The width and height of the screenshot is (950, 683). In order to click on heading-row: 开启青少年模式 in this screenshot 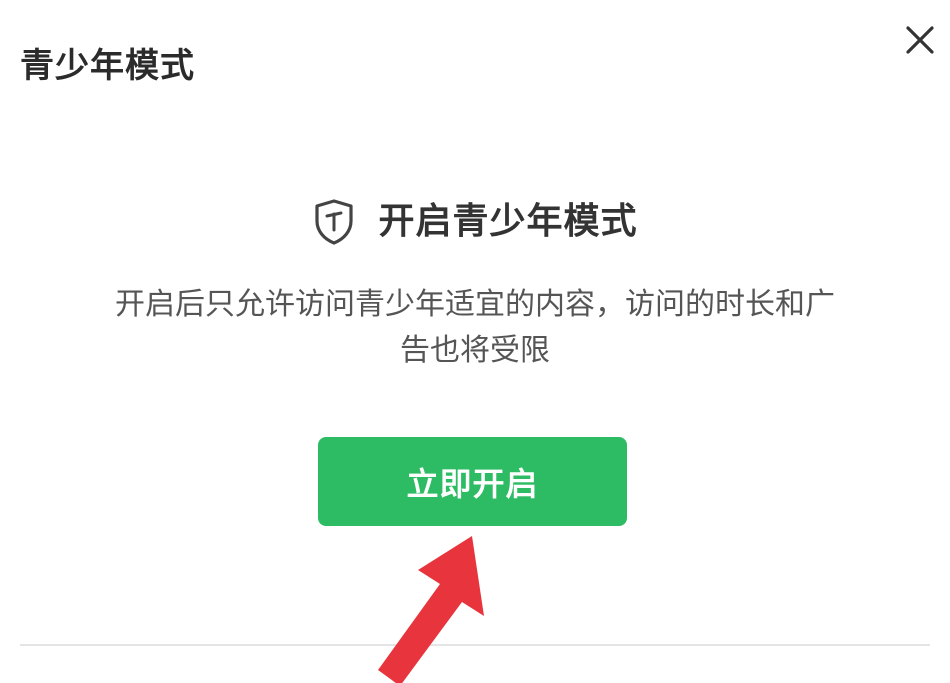, I will do `click(475, 222)`.